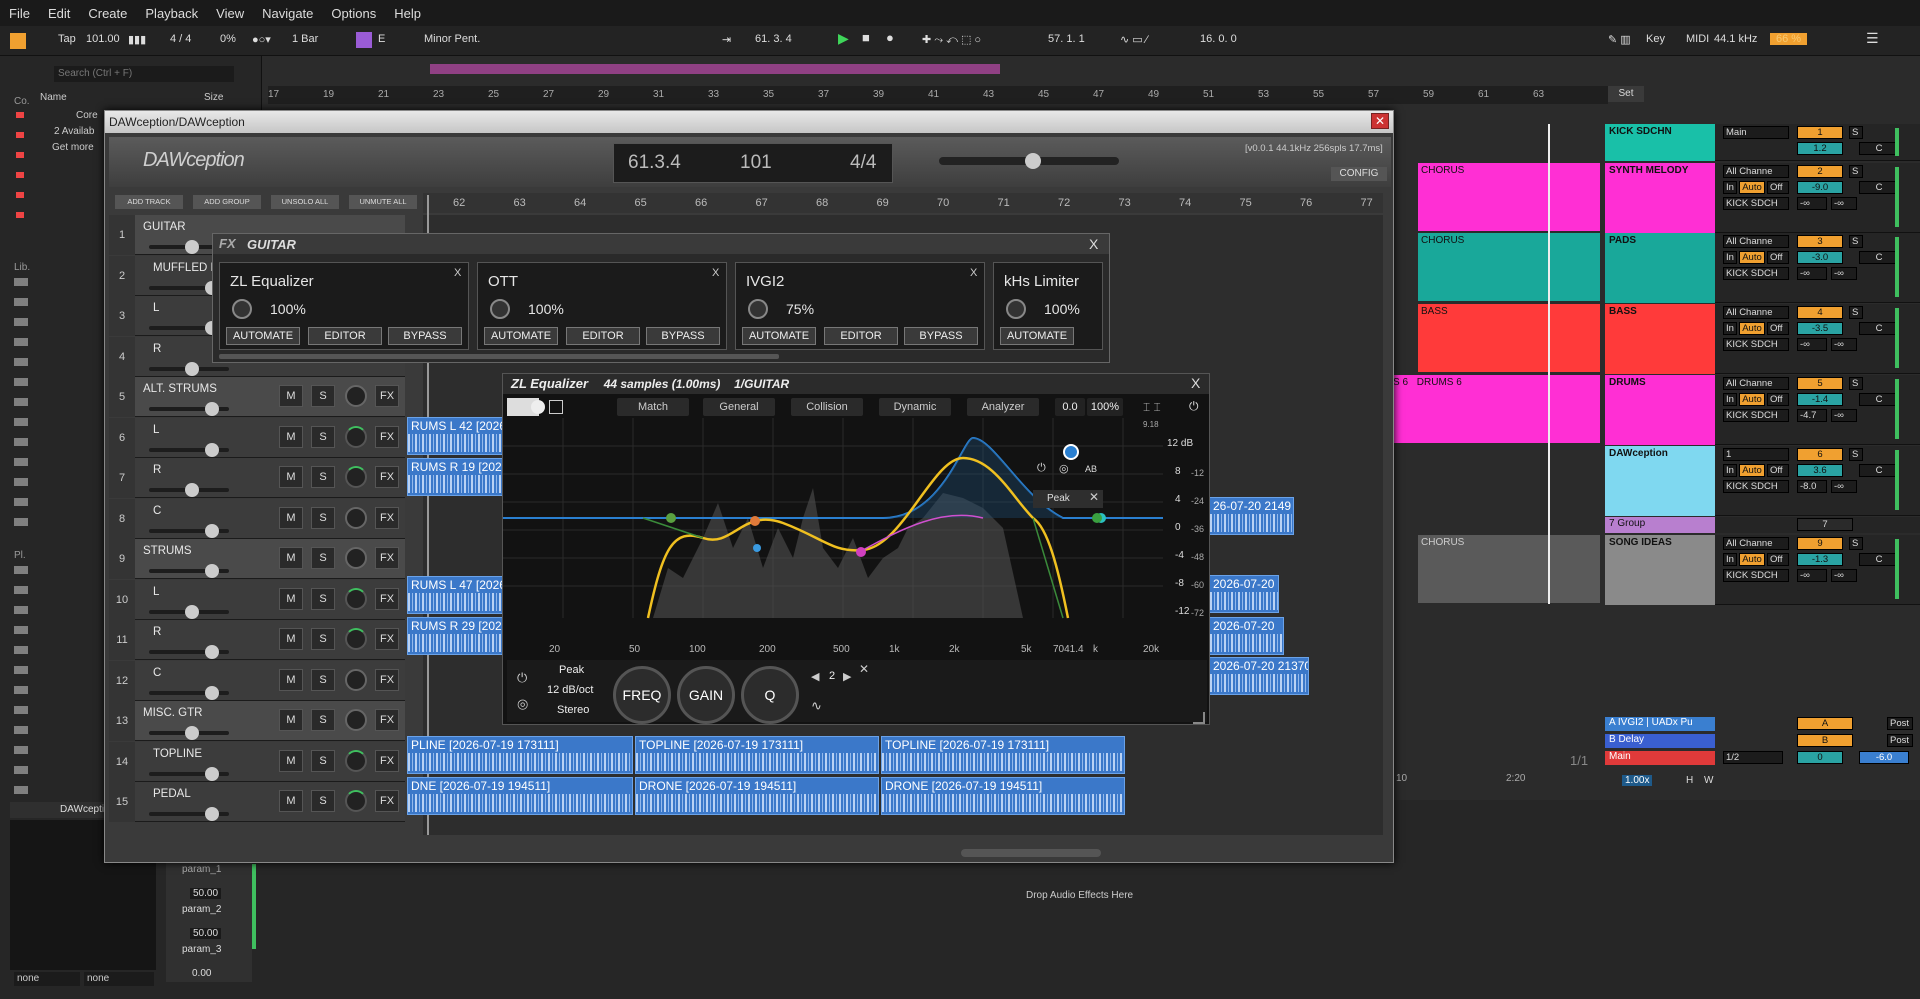 The height and width of the screenshot is (999, 1920). What do you see at coordinates (1820, 312) in the screenshot?
I see `track-activator: 4` at bounding box center [1820, 312].